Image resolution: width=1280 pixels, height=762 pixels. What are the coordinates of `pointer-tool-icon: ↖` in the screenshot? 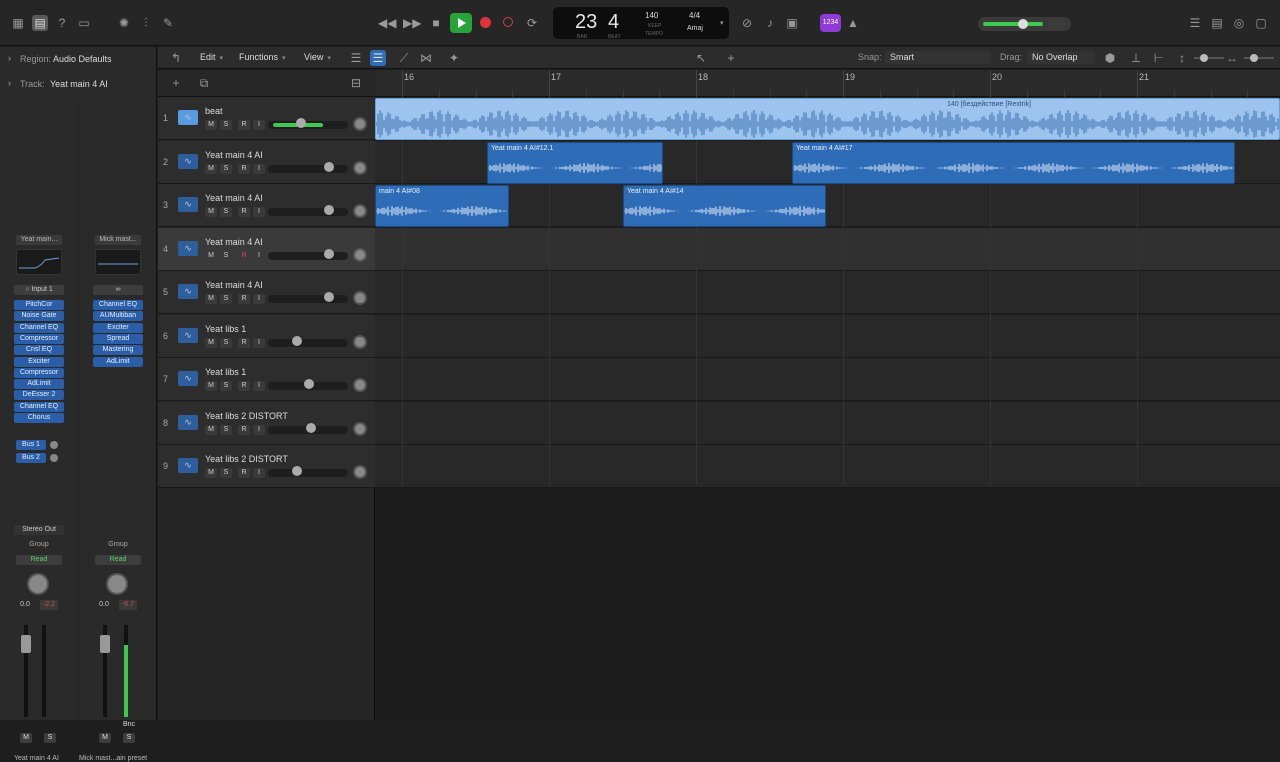 It's located at (701, 58).